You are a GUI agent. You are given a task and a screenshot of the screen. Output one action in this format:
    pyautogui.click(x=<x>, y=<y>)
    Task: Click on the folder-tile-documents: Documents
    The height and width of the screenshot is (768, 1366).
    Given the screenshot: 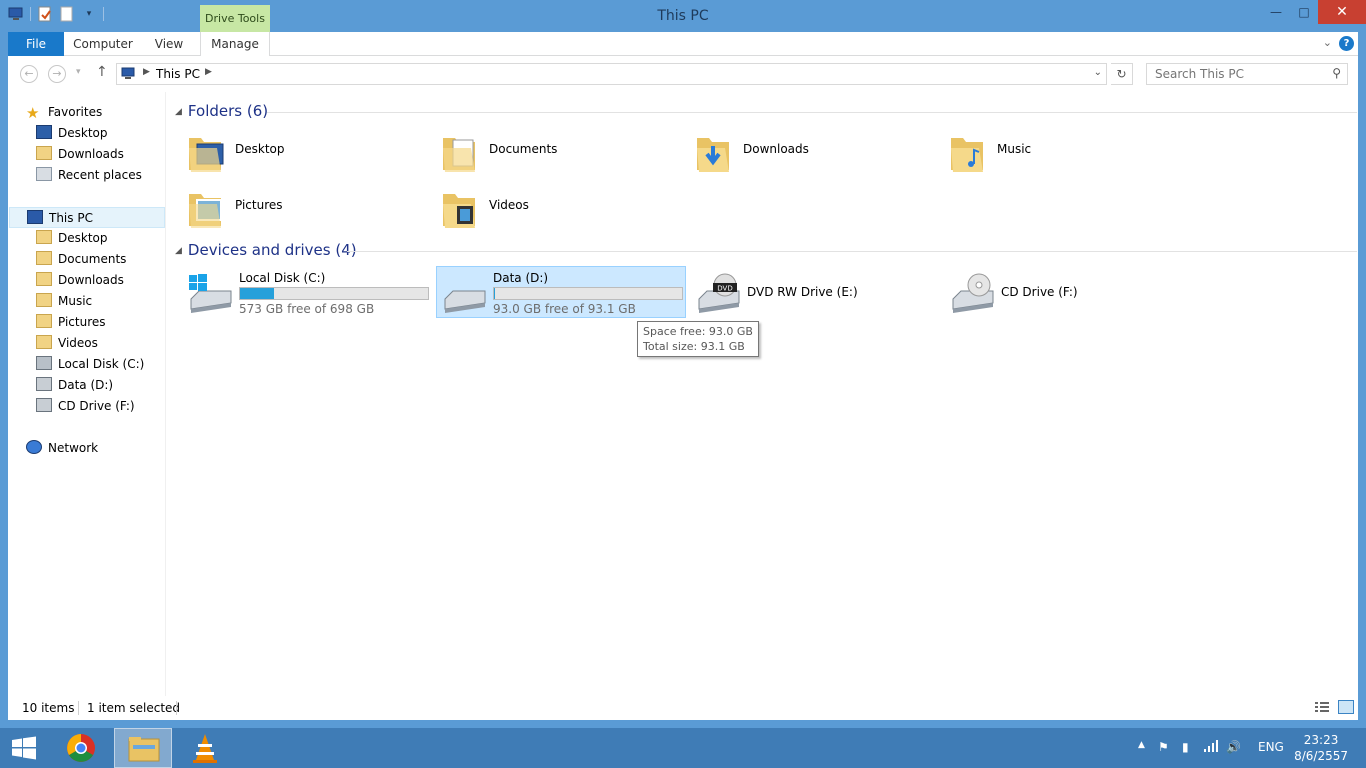 What is the action you would take?
    pyautogui.click(x=562, y=152)
    